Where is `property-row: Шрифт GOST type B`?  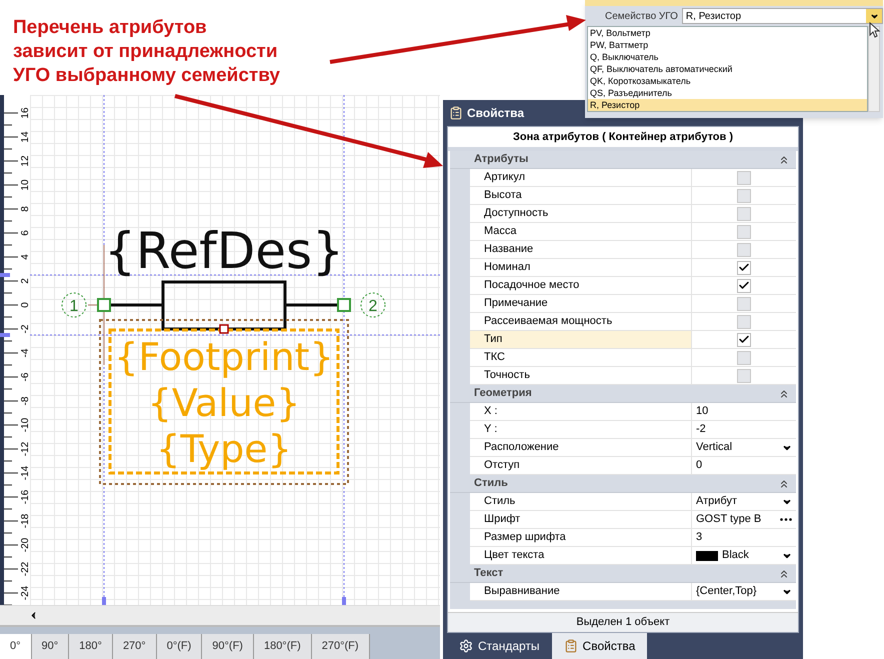 property-row: Шрифт GOST type B is located at coordinates (633, 520).